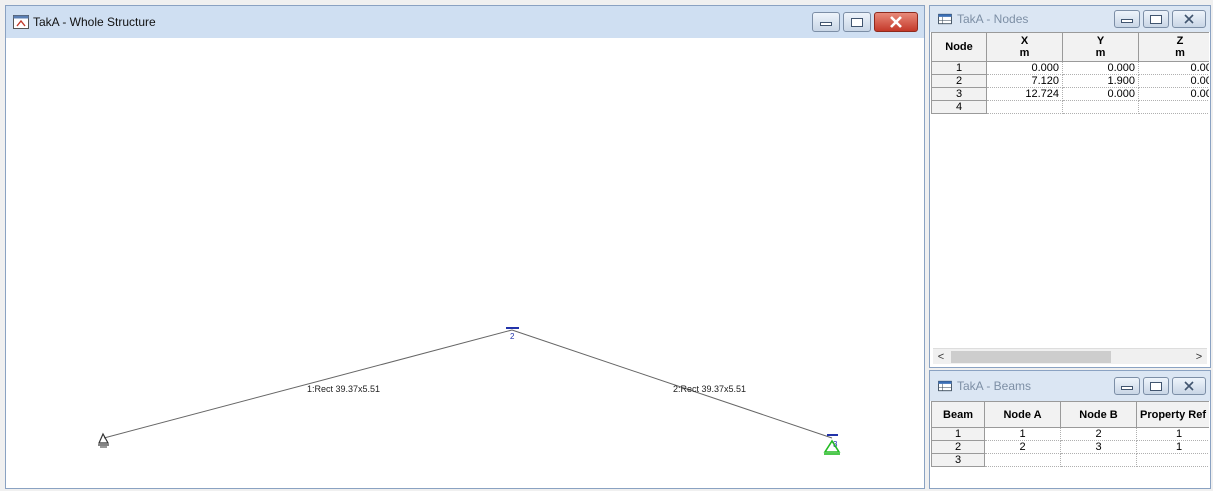  What do you see at coordinates (465, 22) in the screenshot?
I see `structure-titlebar: TakA - Whole Structure` at bounding box center [465, 22].